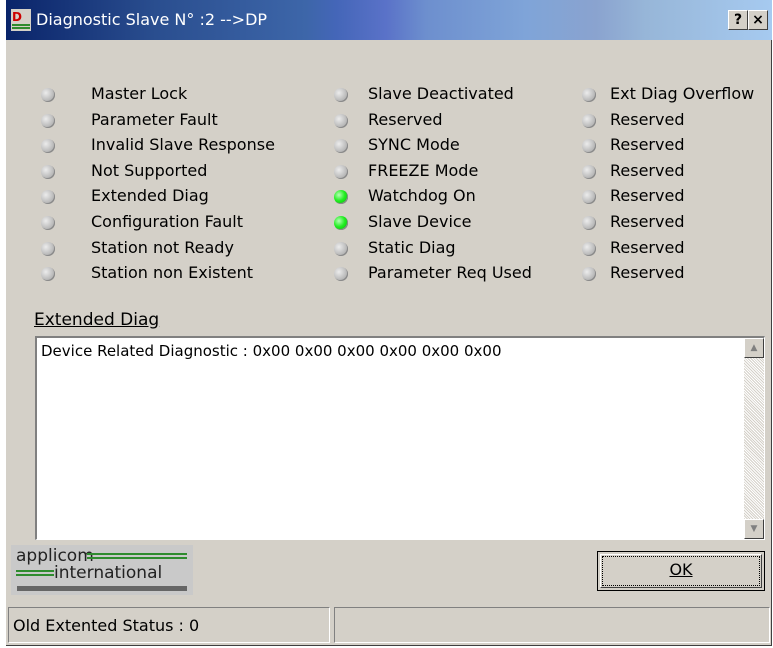 The height and width of the screenshot is (648, 773). What do you see at coordinates (102, 588) in the screenshot?
I see `logo-tagline` at bounding box center [102, 588].